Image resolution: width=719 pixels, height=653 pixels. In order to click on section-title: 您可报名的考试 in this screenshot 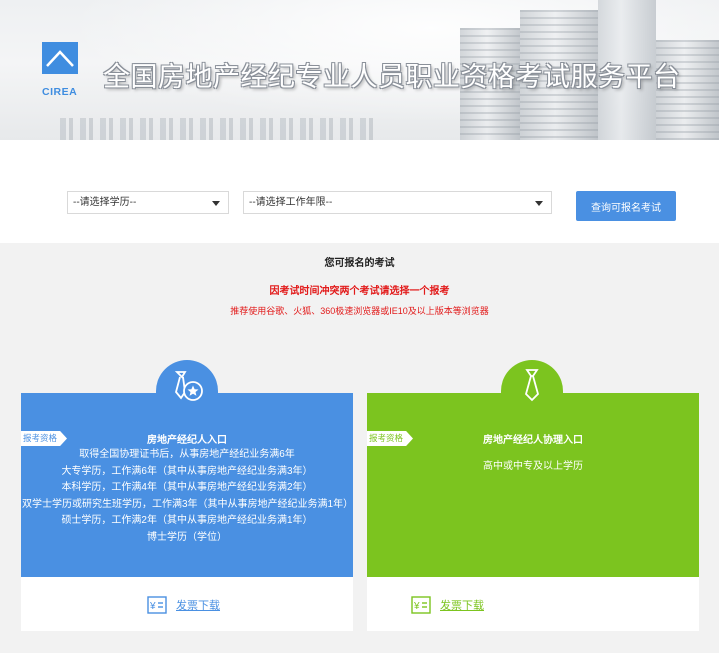, I will do `click(359, 263)`.